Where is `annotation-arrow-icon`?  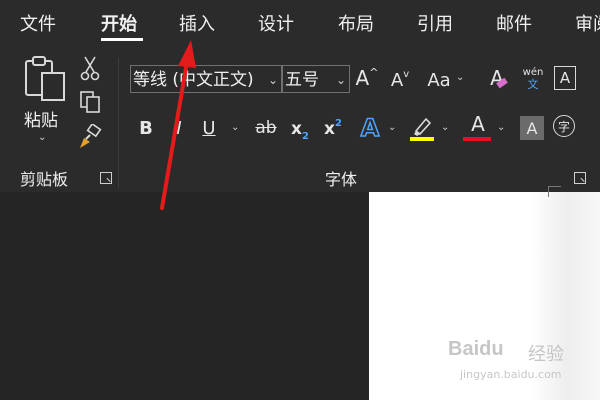 annotation-arrow-icon is located at coordinates (178, 125).